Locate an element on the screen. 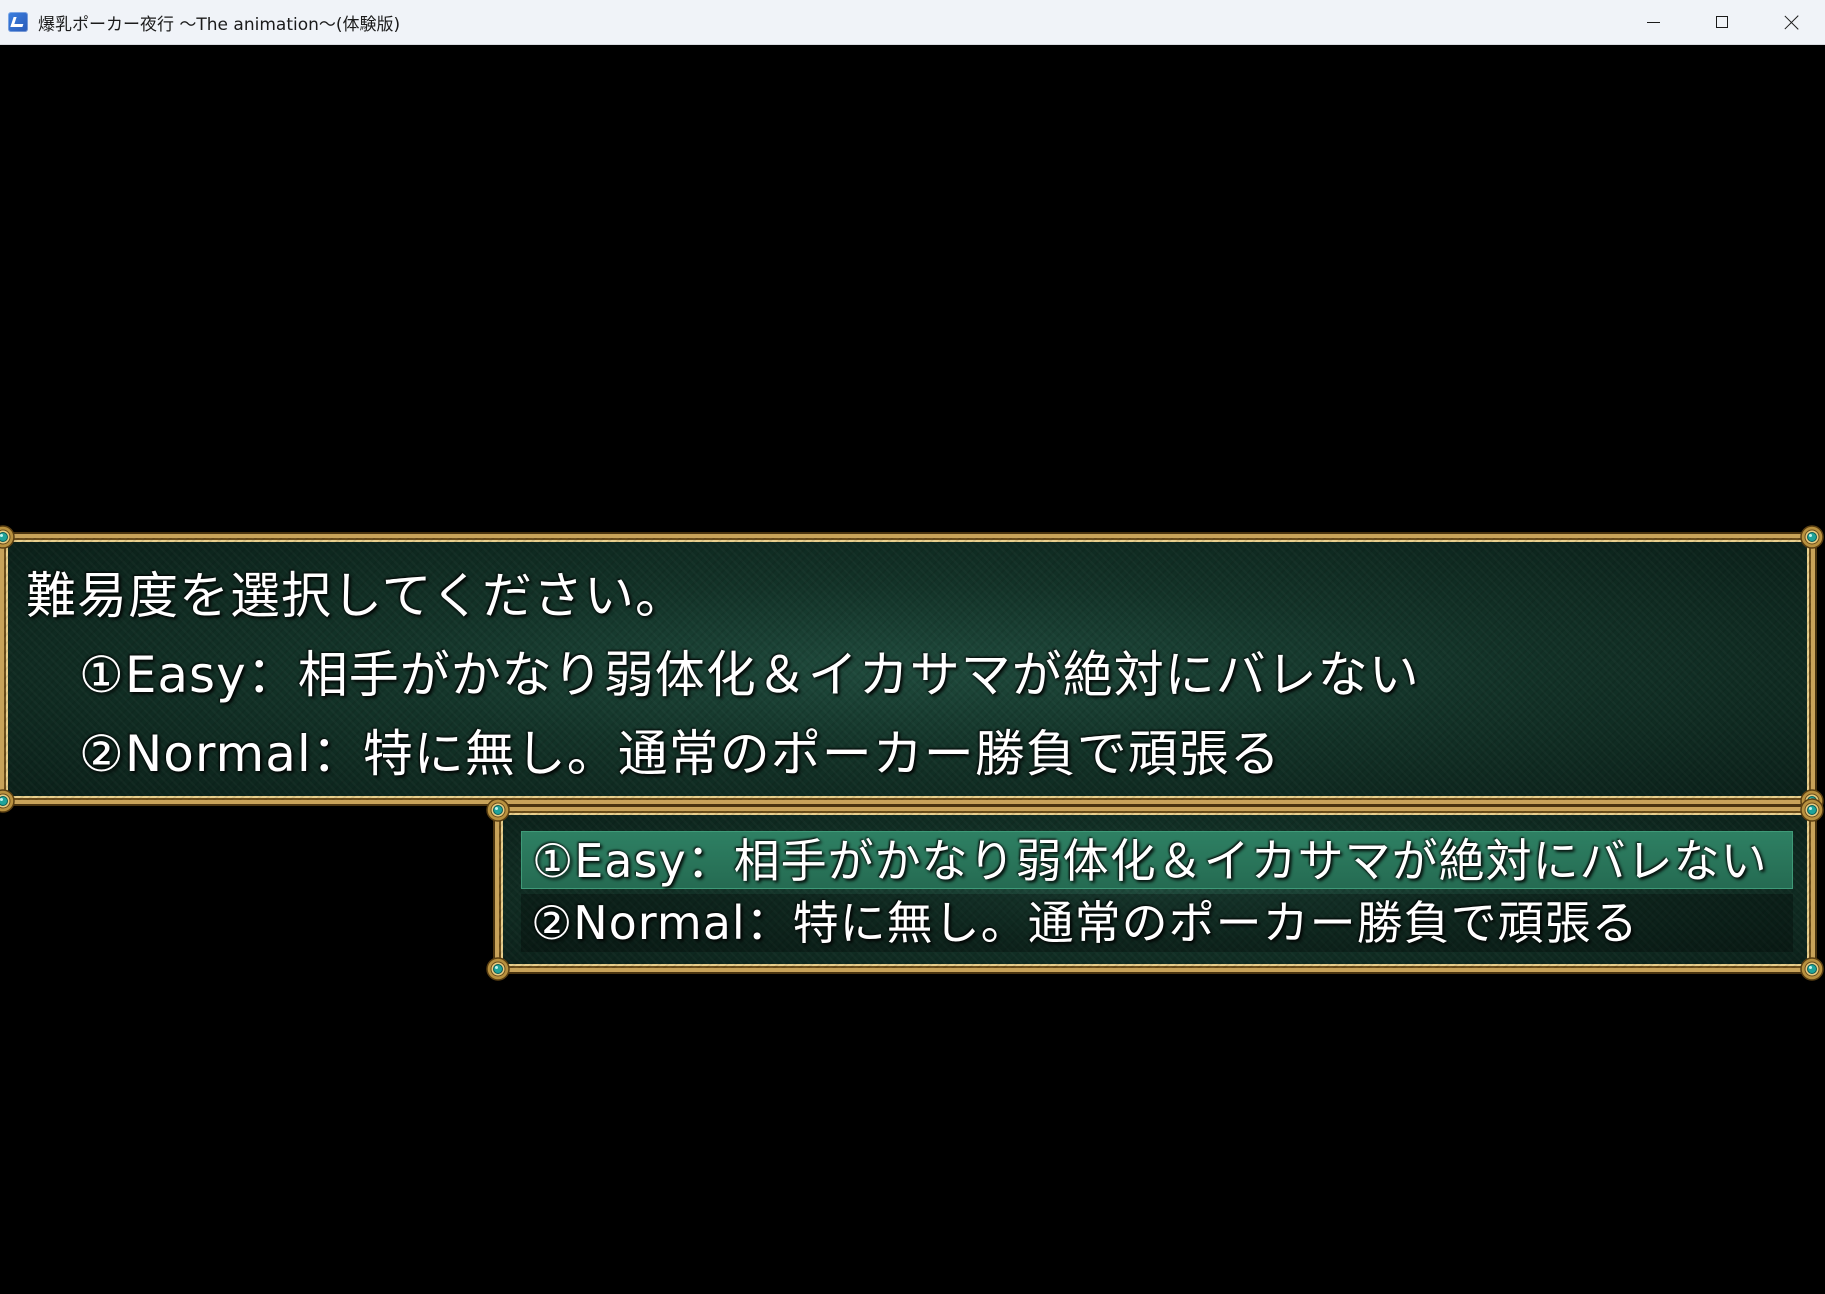 This screenshot has height=1294, width=1825. choice-normal: ②Normal：特に無し。通常のポーカー勝負で頑張る is located at coordinates (1157, 923).